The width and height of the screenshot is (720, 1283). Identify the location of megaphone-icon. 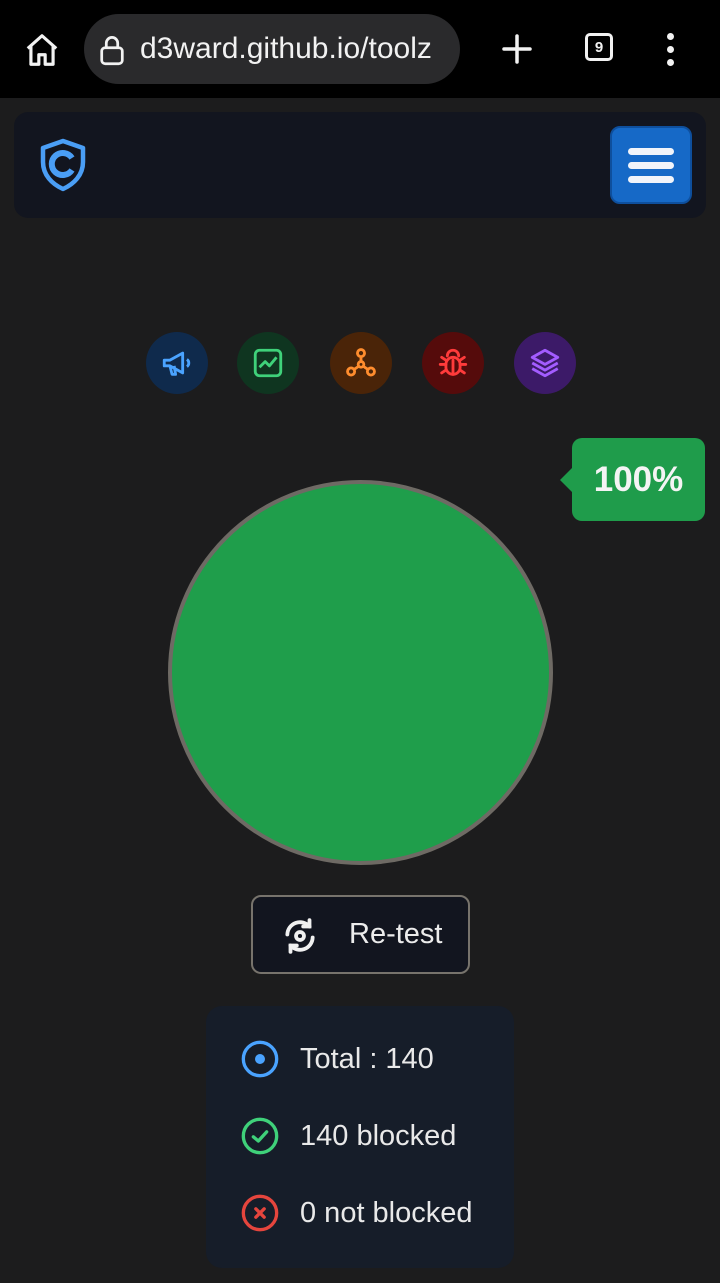
(176, 363).